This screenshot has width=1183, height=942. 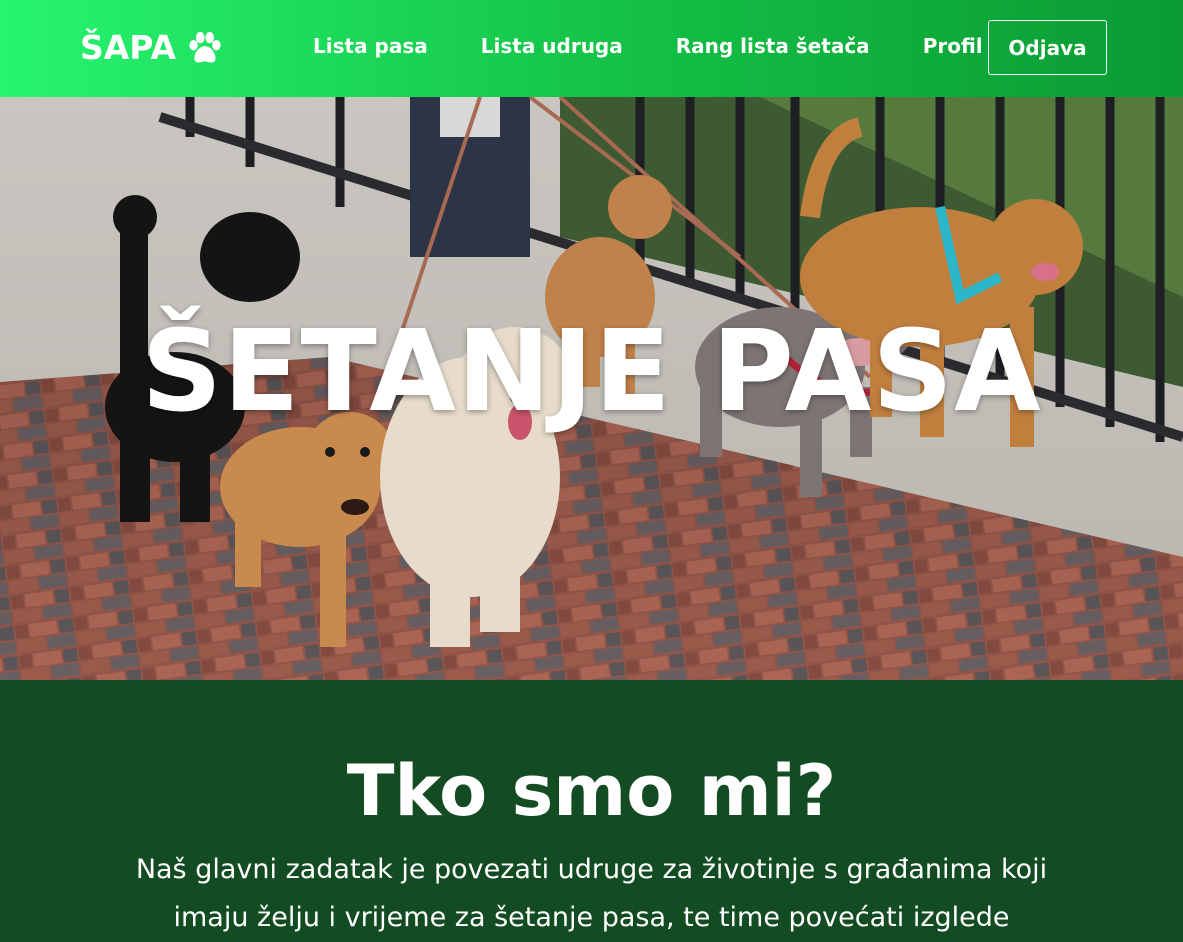 I want to click on brand-name: ŠAPA, so click(x=128, y=47).